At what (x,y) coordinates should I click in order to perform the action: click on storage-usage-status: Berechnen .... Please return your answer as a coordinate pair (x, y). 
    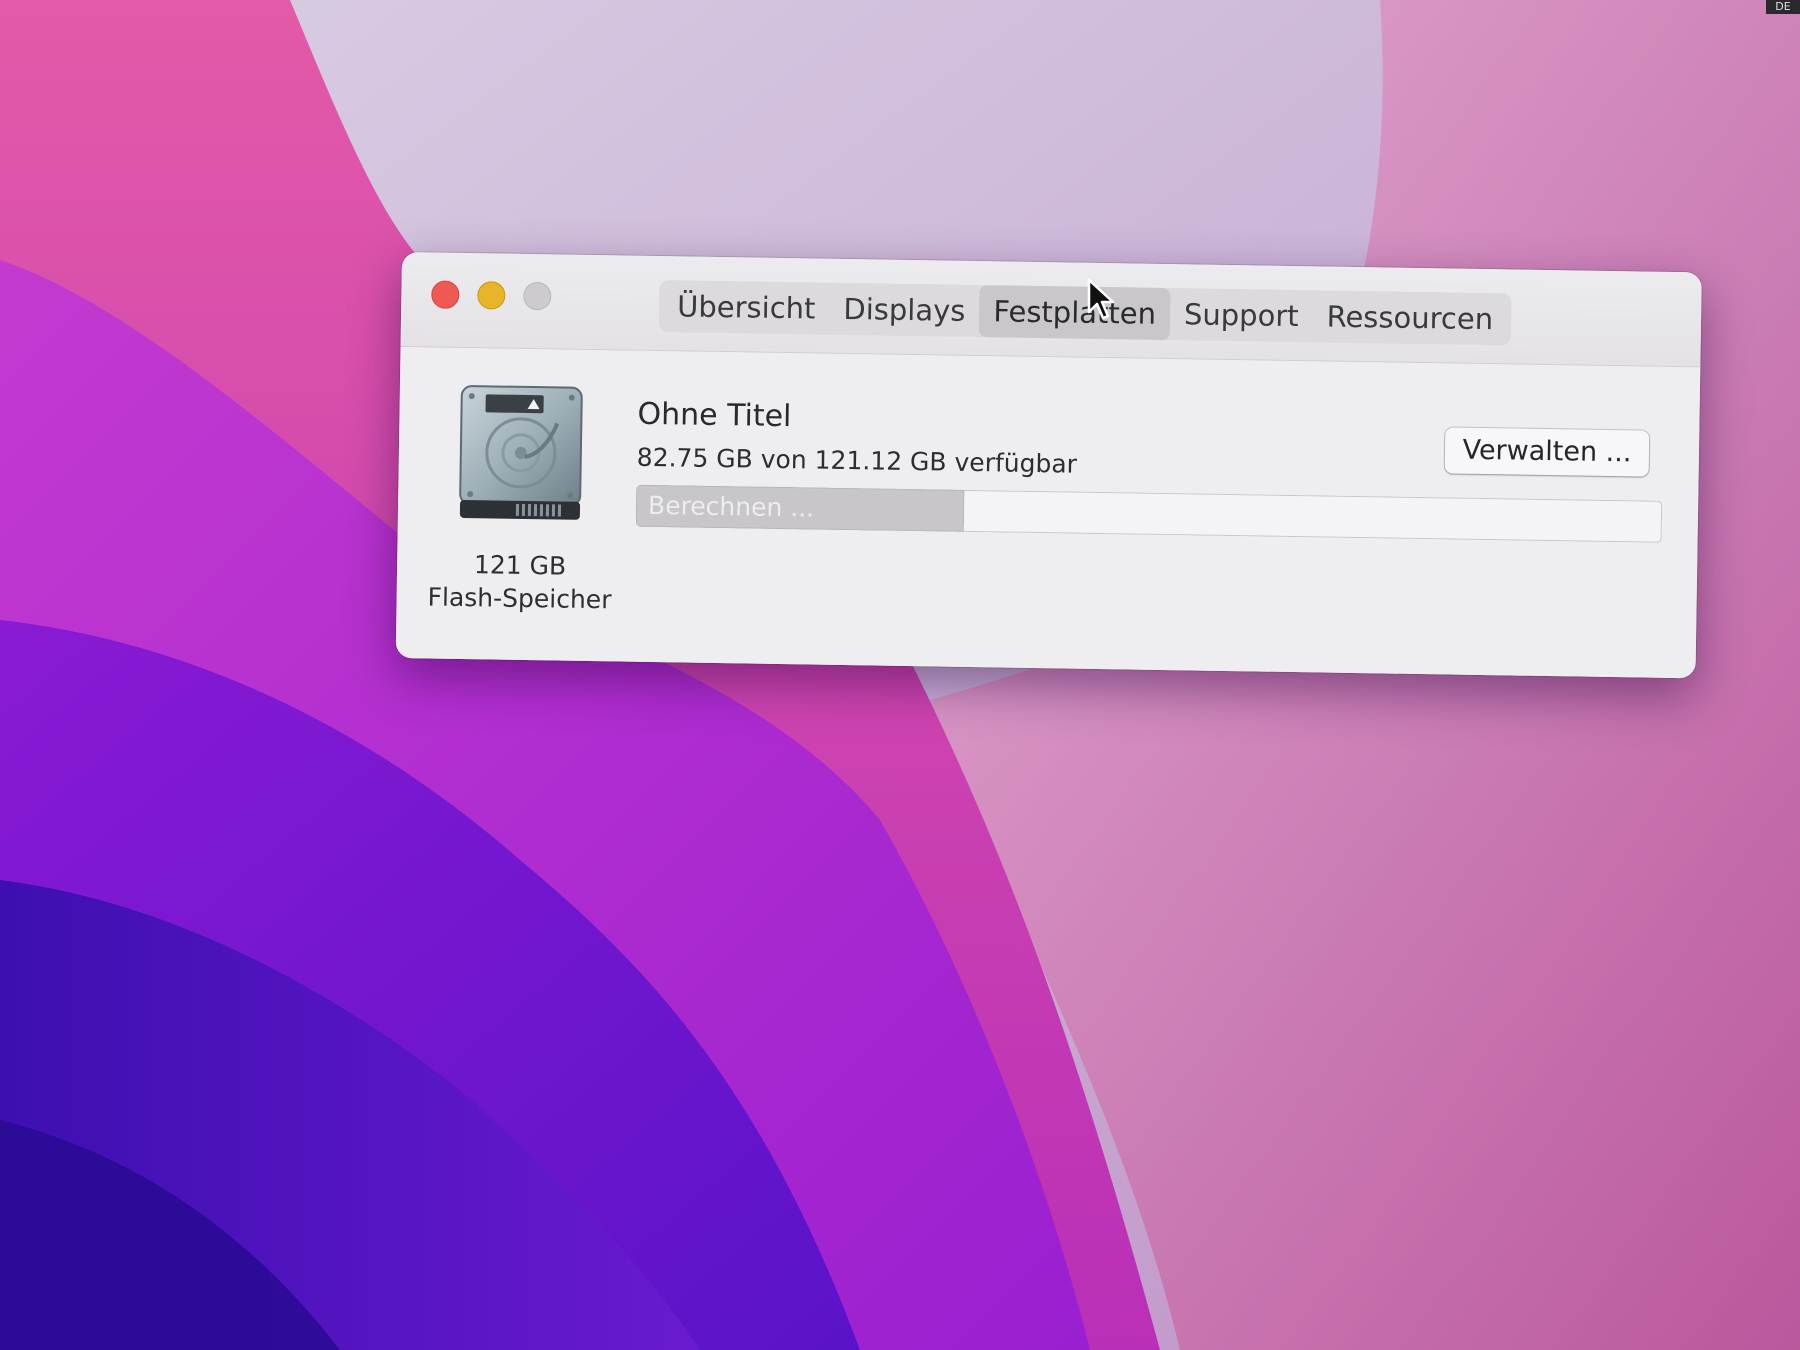
    Looking at the image, I should click on (731, 506).